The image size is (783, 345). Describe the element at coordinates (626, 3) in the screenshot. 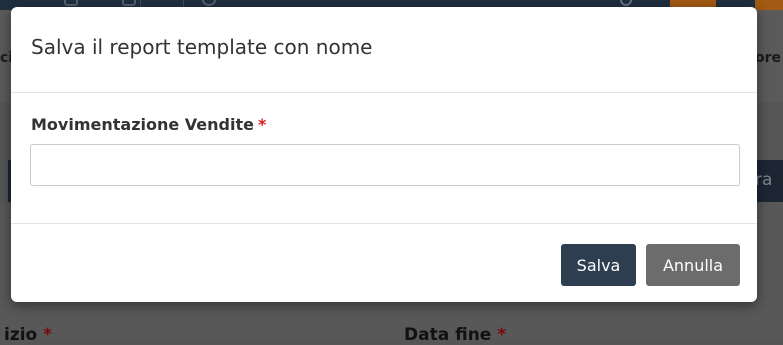

I see `search-icon` at that location.